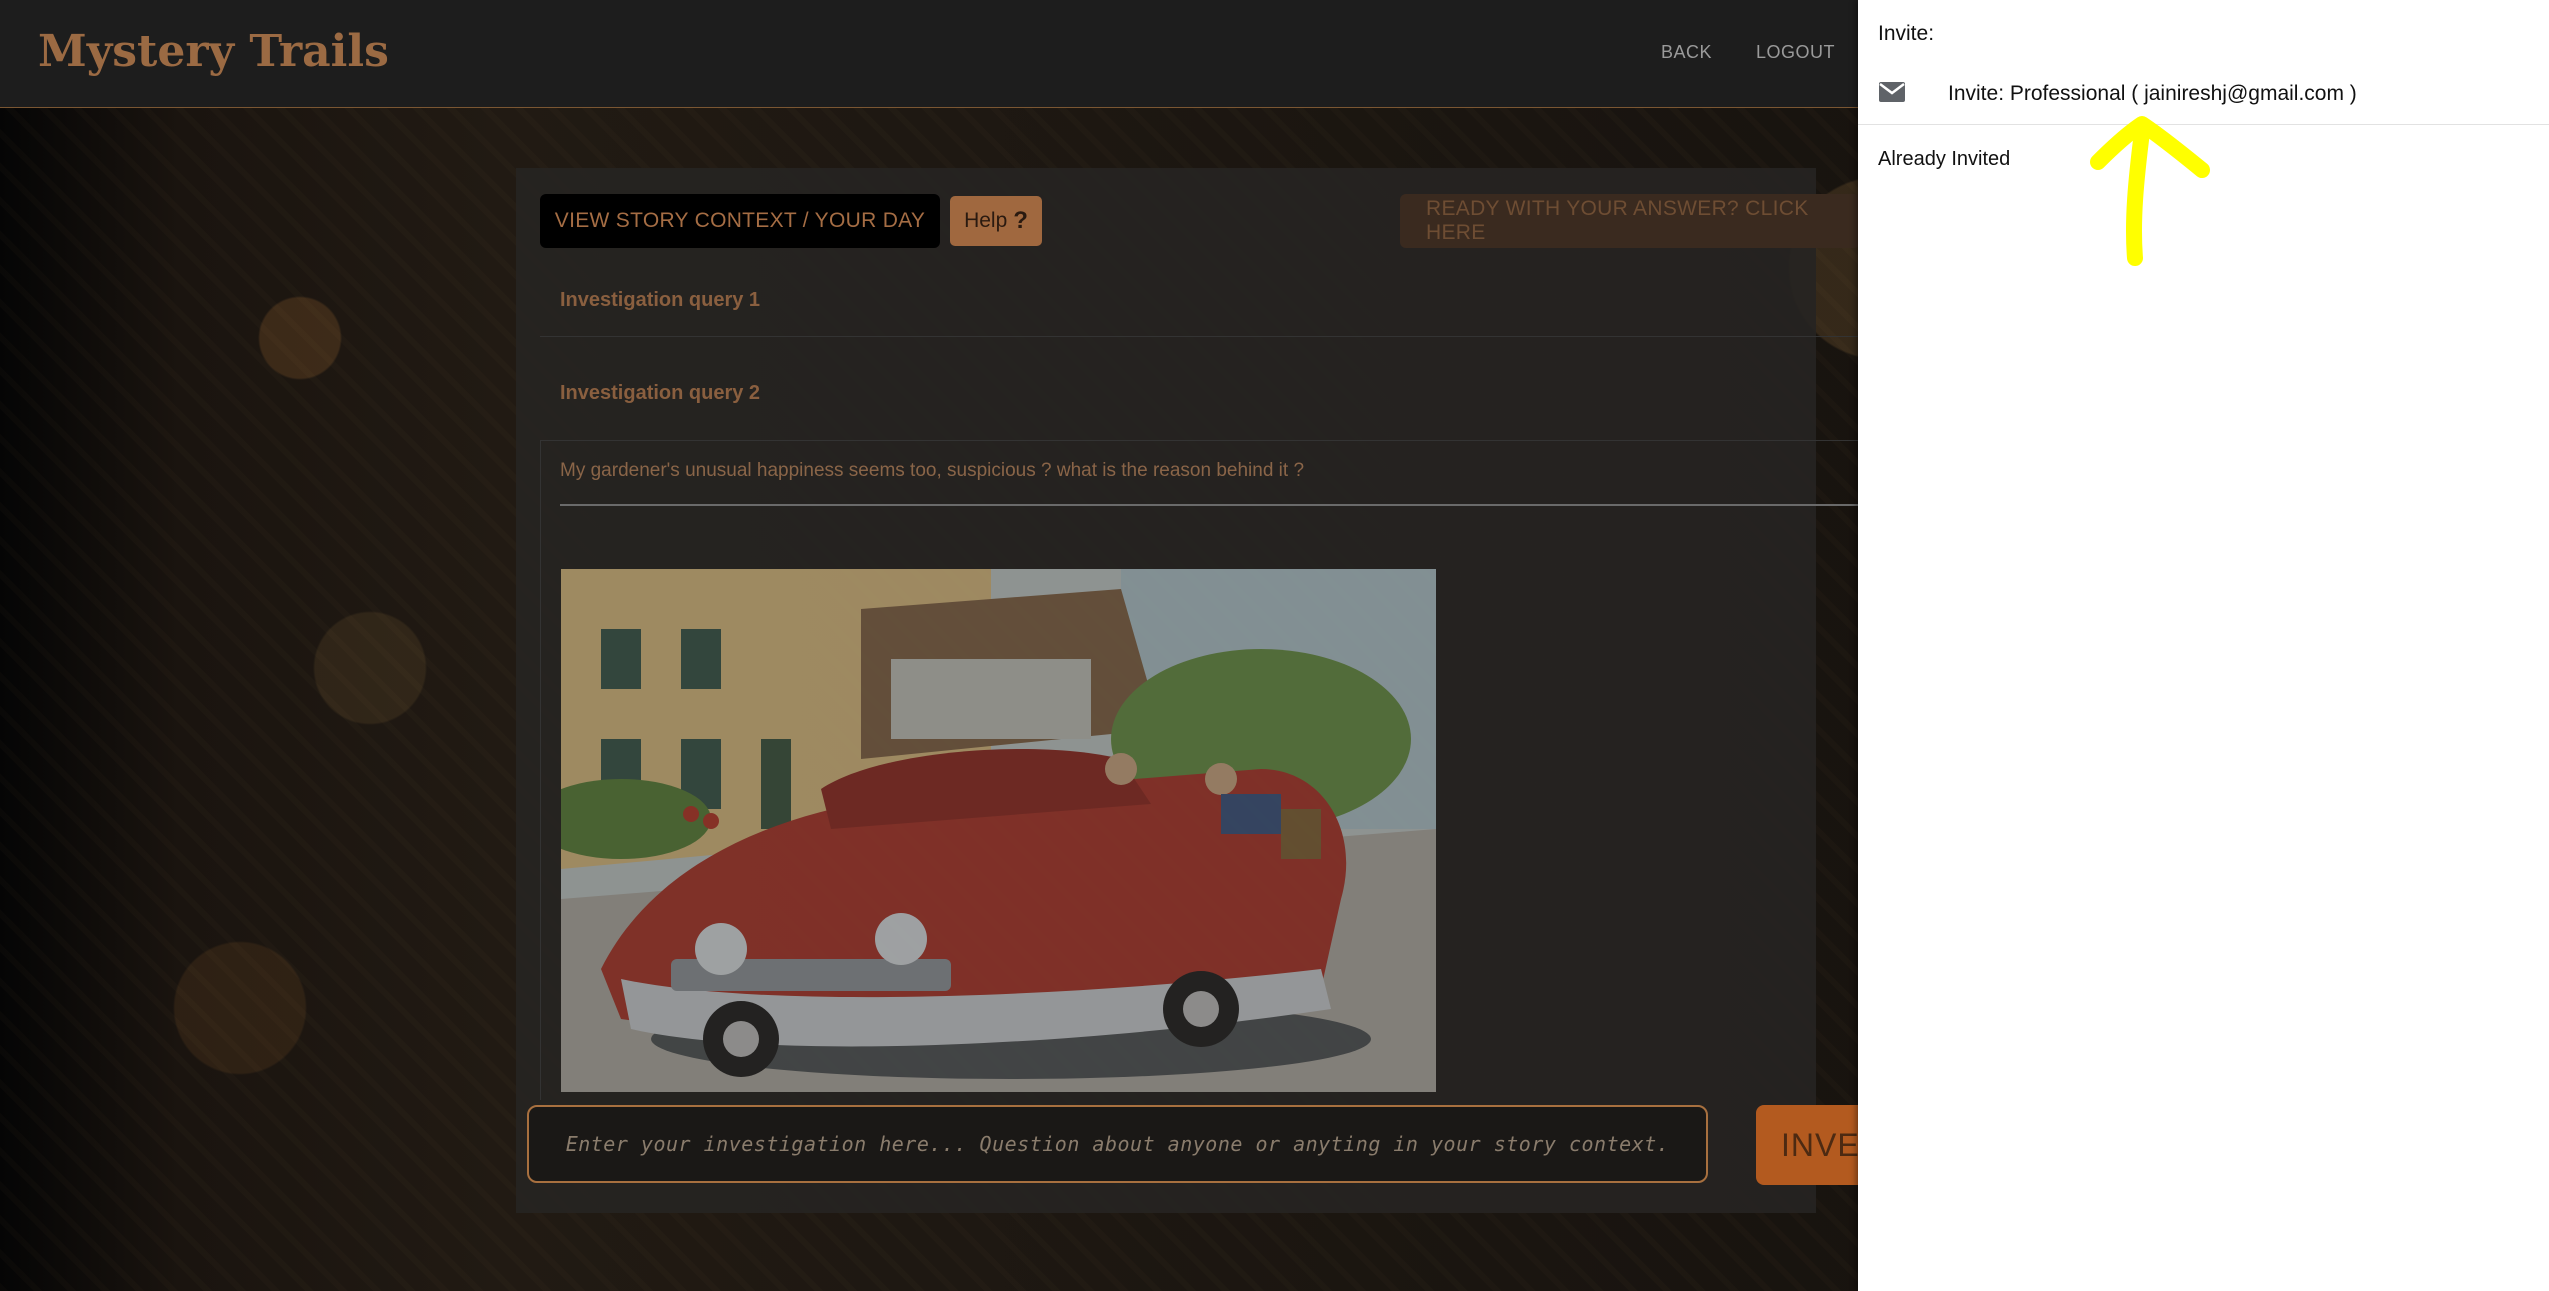 This screenshot has height=1291, width=2549. What do you see at coordinates (998, 830) in the screenshot?
I see `story-illustration` at bounding box center [998, 830].